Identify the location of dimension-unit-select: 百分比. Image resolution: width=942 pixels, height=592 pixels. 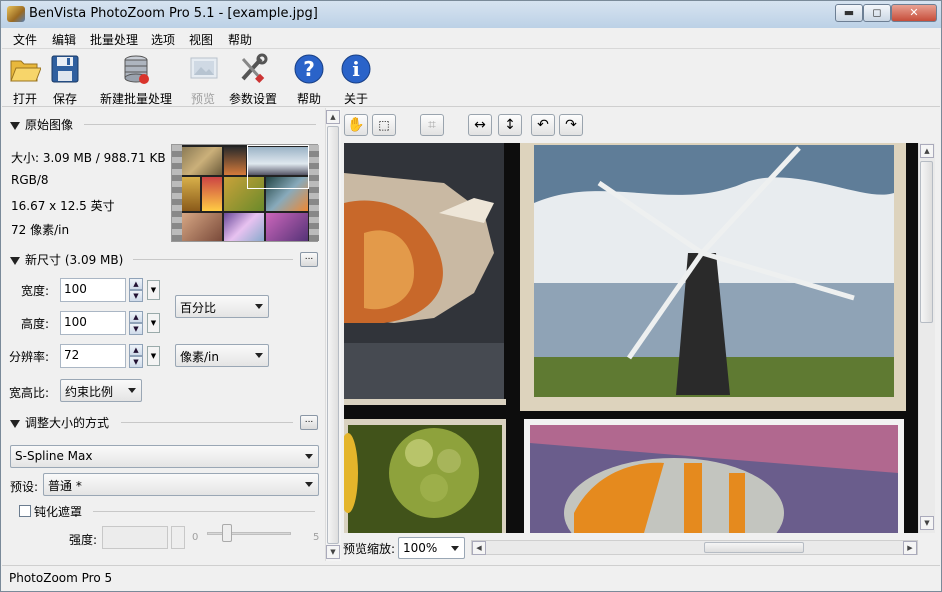
(222, 306).